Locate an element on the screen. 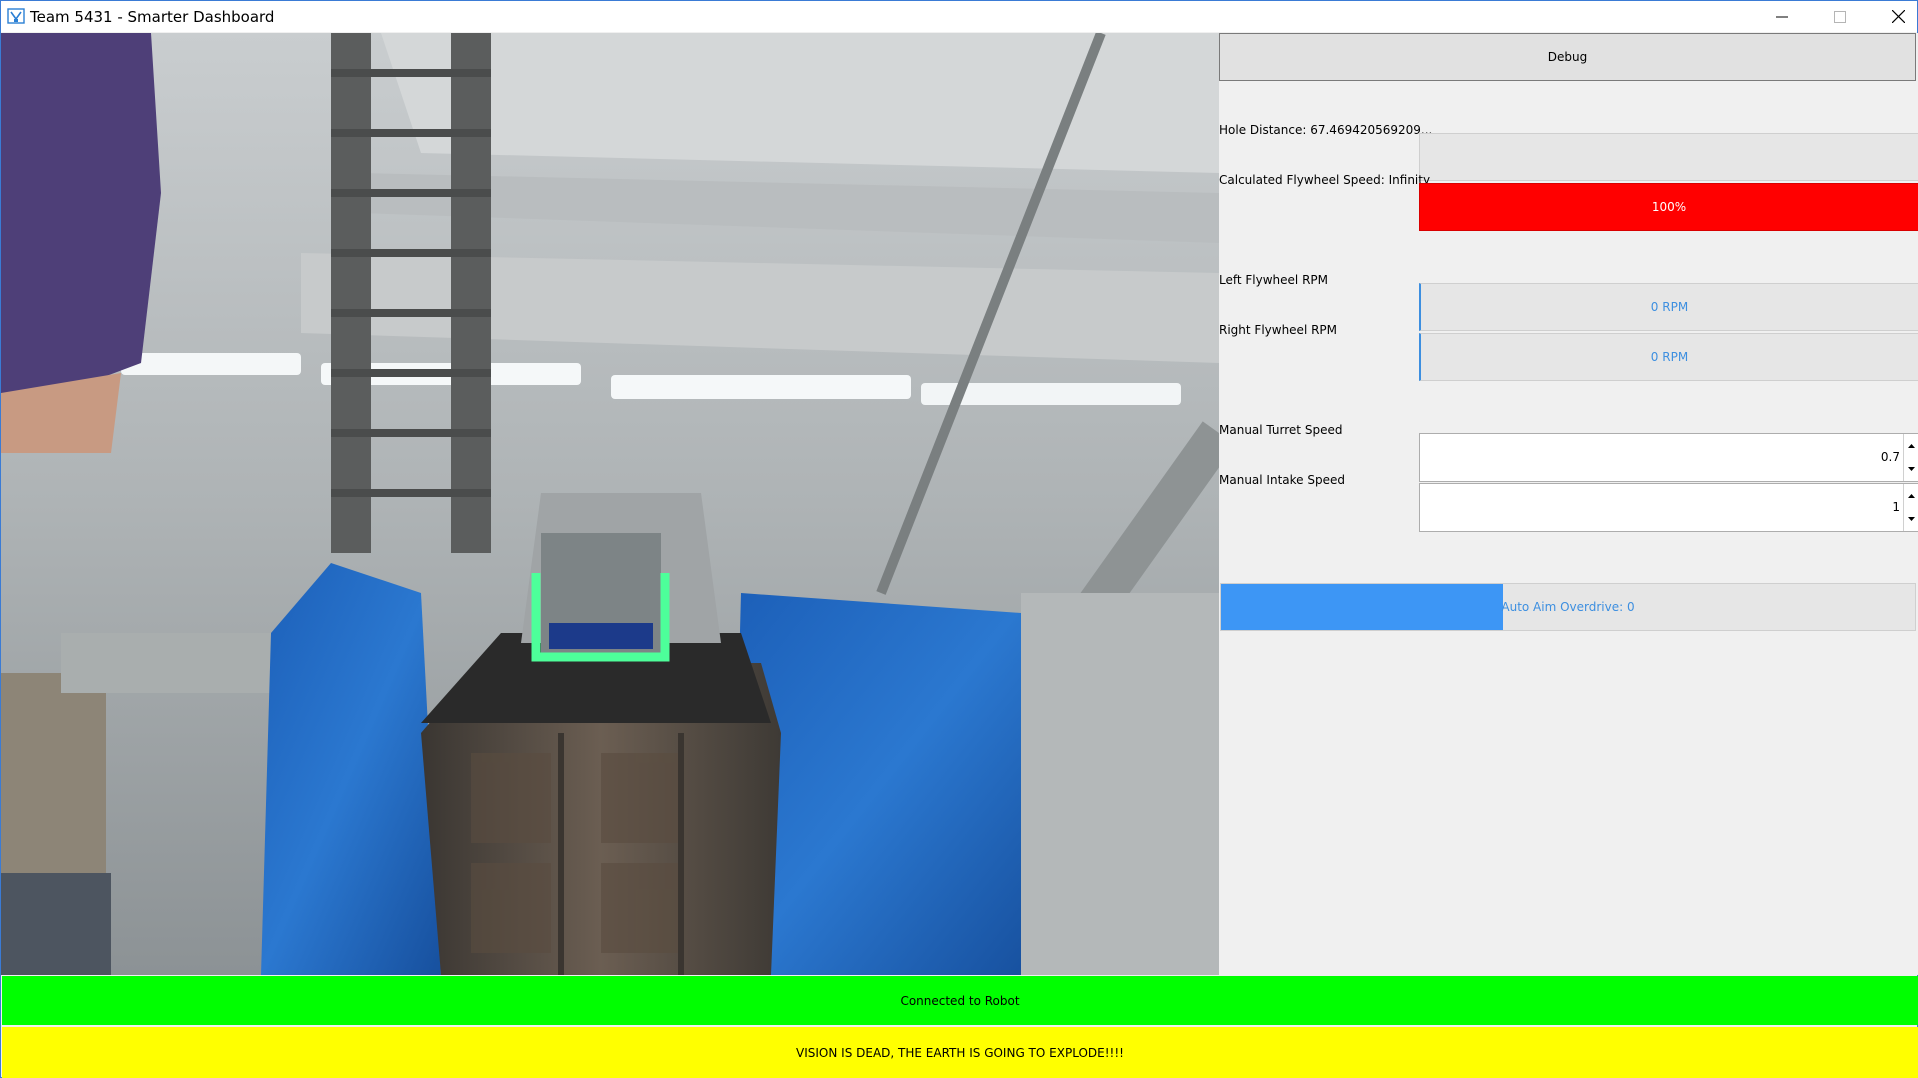  auto-aim-overdrive-bar: Auto Aim Overdrive: 0 is located at coordinates (1568, 607).